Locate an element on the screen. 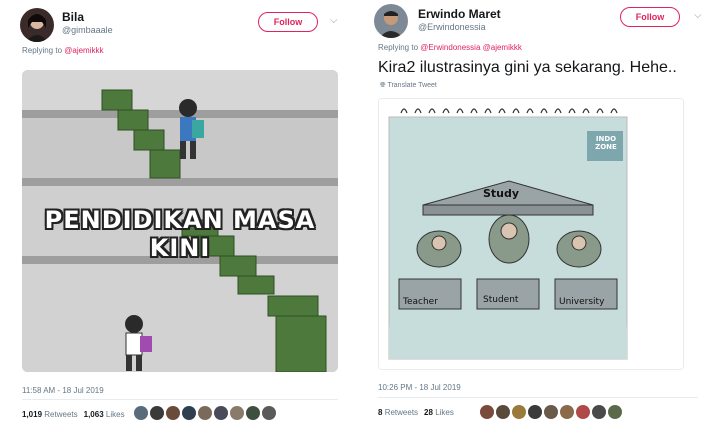 This screenshot has width=720, height=426. replying-to: Replying to @Erwindonessia @ajemikkk is located at coordinates (450, 47).